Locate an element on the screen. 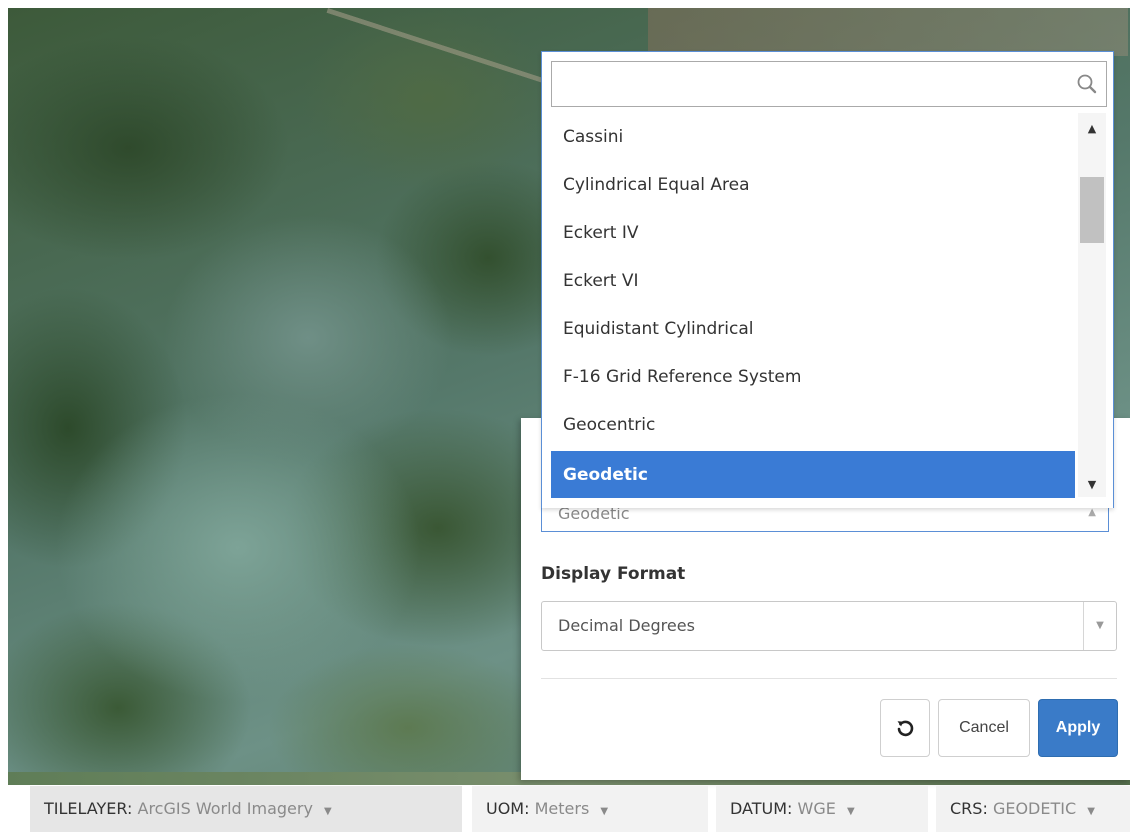 This screenshot has width=1130, height=835. apply-button: Apply is located at coordinates (1078, 728).